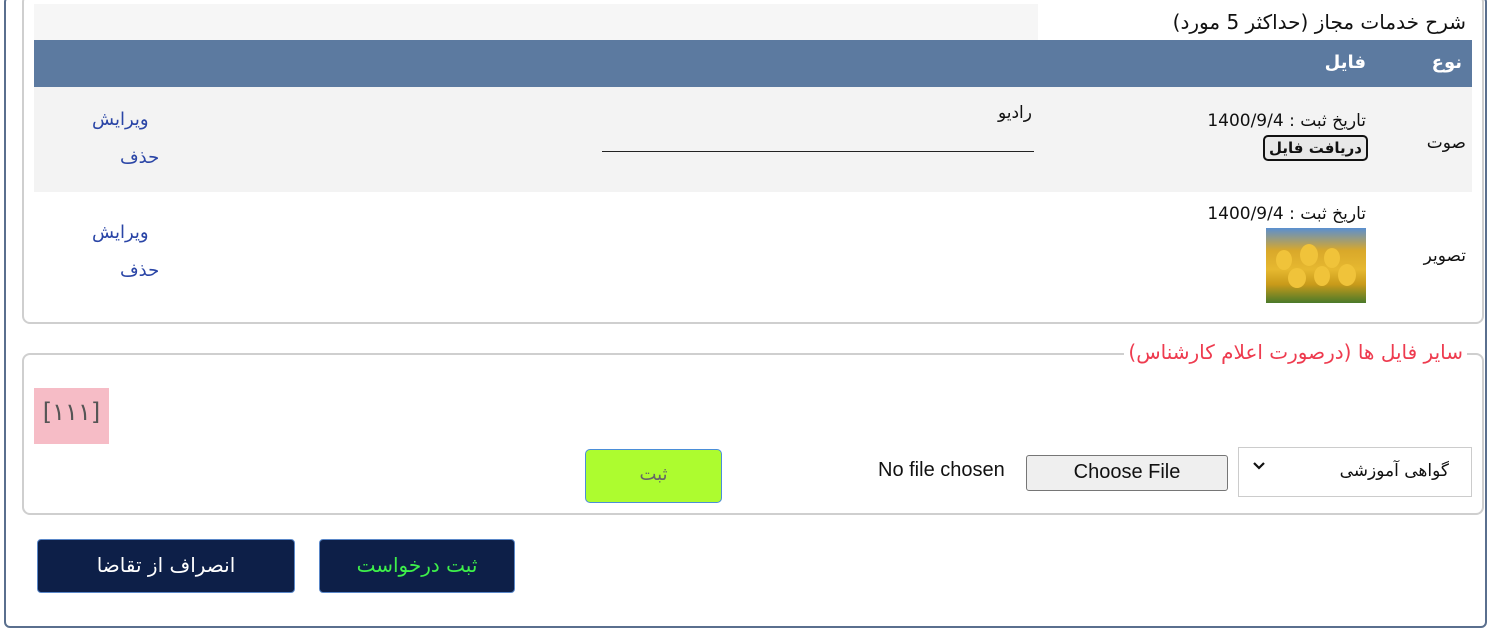 Image resolution: width=1491 pixels, height=630 pixels. Describe the element at coordinates (1446, 143) in the screenshot. I see `row-type: صوت` at that location.